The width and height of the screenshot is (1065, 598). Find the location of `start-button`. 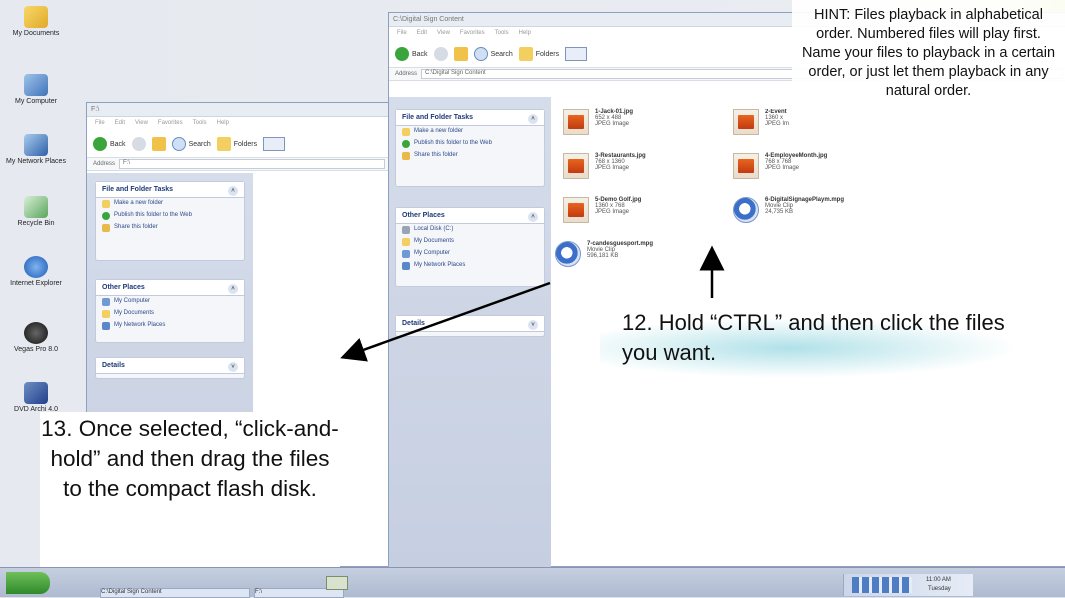

start-button is located at coordinates (28, 583).